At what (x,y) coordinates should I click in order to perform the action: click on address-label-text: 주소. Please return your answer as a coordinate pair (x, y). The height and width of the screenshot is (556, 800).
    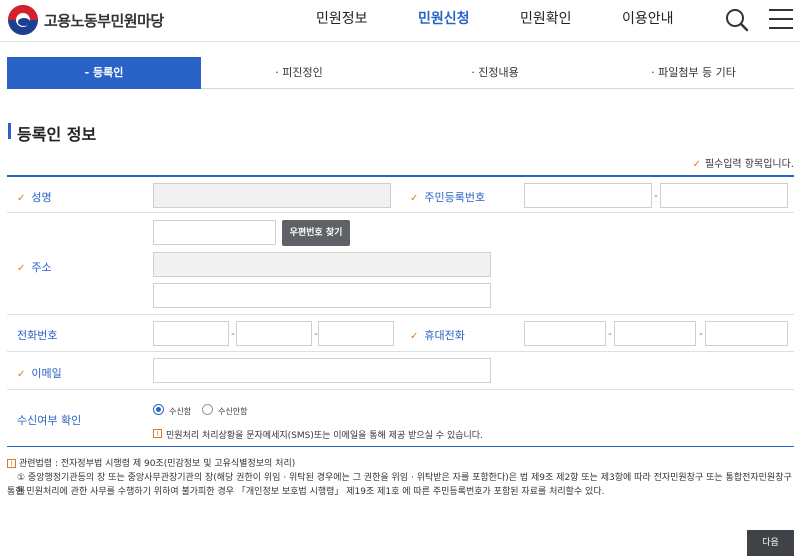
    Looking at the image, I should click on (41, 267).